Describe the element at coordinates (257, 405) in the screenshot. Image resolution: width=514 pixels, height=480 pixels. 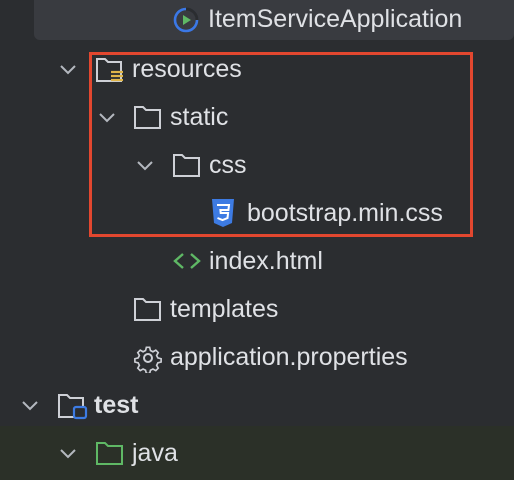
I see `tree-item-test: test` at that location.